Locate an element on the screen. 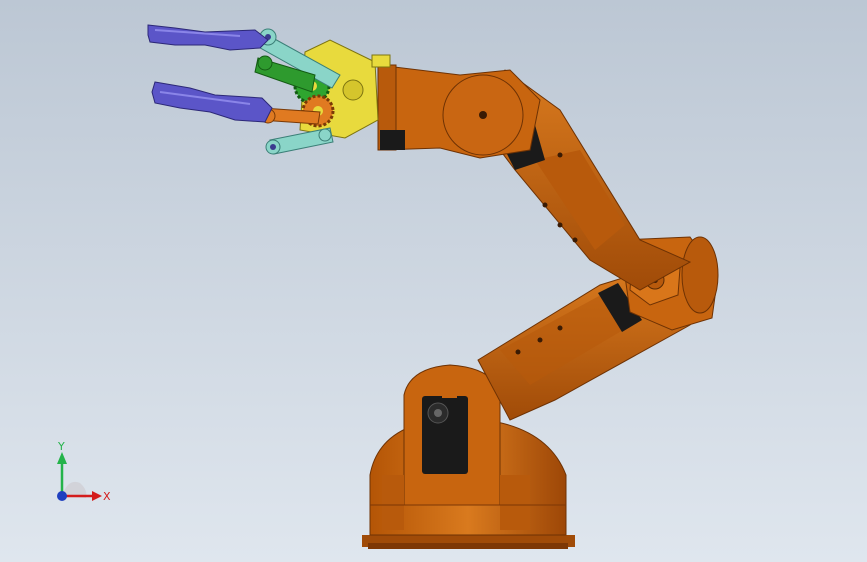 Image resolution: width=867 pixels, height=562 pixels. wrist-connector is located at coordinates (392, 140).